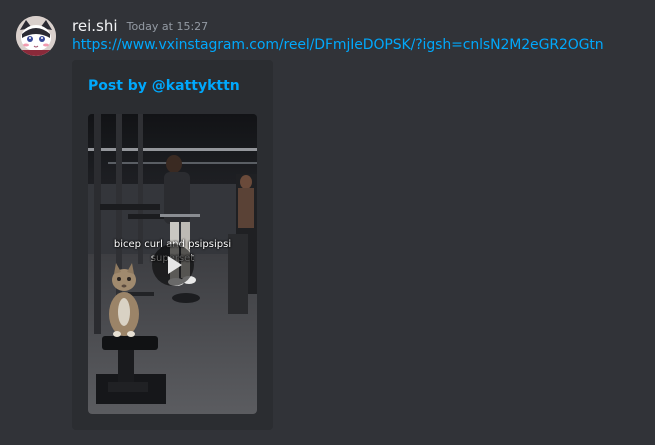 Image resolution: width=655 pixels, height=445 pixels. Describe the element at coordinates (167, 26) in the screenshot. I see `message-timestamp: Today at 15:27` at that location.